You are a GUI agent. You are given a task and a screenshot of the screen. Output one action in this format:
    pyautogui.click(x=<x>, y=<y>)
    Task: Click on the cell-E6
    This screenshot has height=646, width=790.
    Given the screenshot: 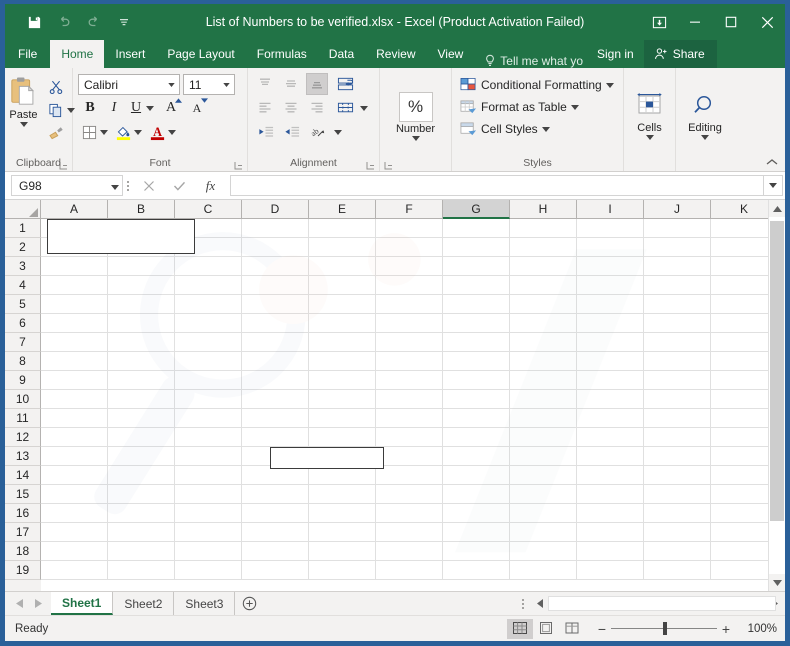 What is the action you would take?
    pyautogui.click(x=342, y=323)
    